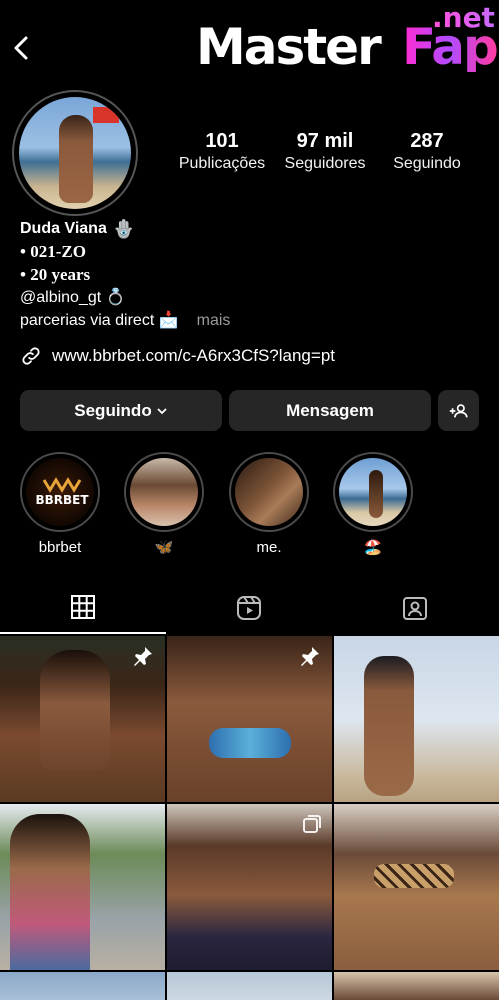 This screenshot has width=499, height=1000. Describe the element at coordinates (373, 504) in the screenshot. I see `highlight-beach: 🏖️` at that location.